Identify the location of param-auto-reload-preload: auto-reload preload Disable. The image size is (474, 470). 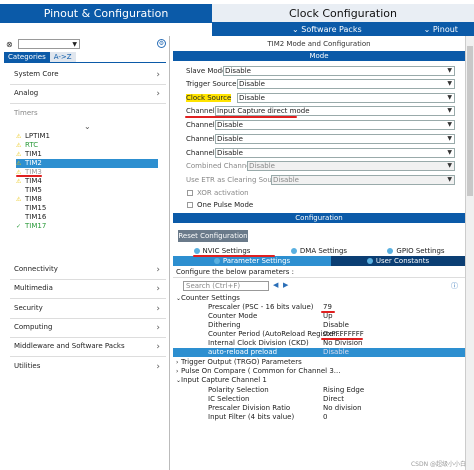
(319, 352).